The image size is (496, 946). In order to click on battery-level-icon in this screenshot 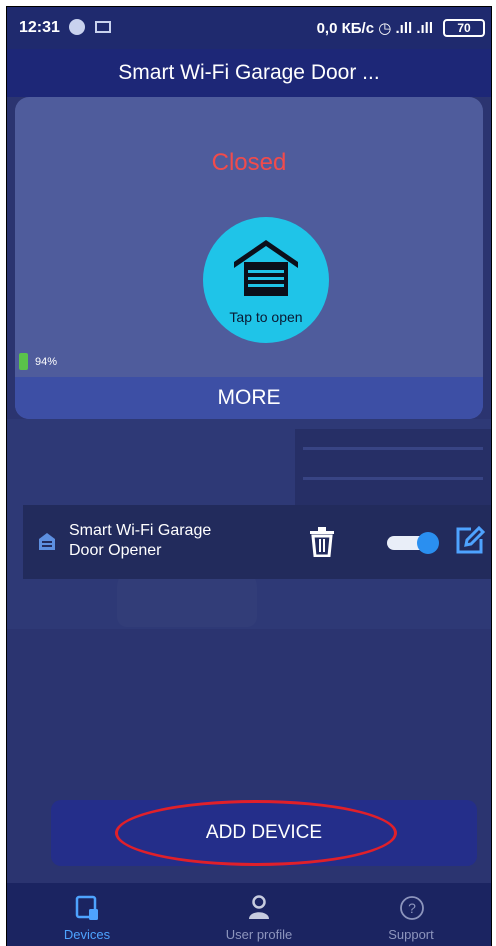, I will do `click(23, 361)`.